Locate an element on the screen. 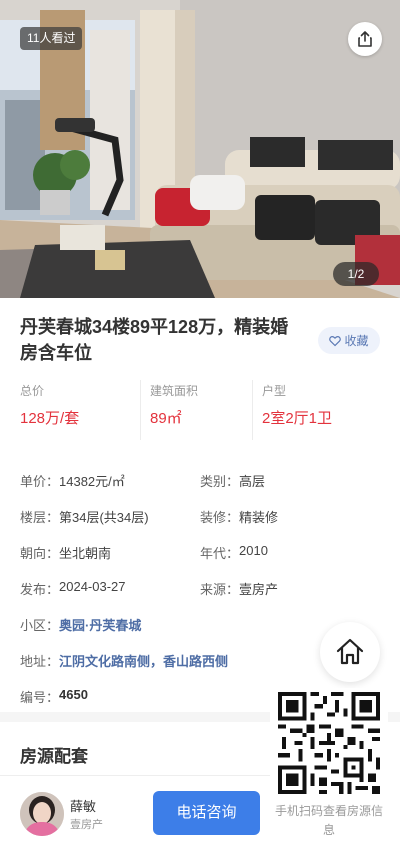  detail-value: 2024-03-27 is located at coordinates (92, 586).